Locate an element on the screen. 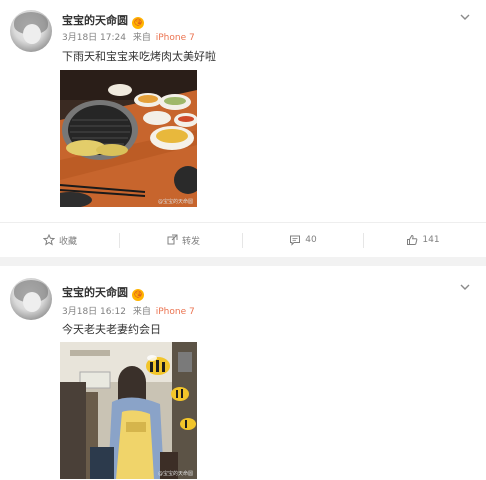 This screenshot has width=486, height=480. favorite-button: 收藏 is located at coordinates (60, 240).